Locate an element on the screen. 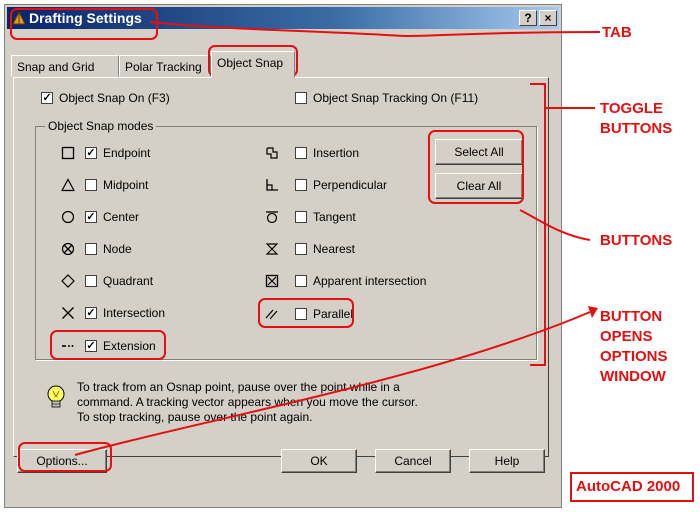 This screenshot has height=512, width=700. tab-polar-tracking: Polar Tracking is located at coordinates (165, 66).